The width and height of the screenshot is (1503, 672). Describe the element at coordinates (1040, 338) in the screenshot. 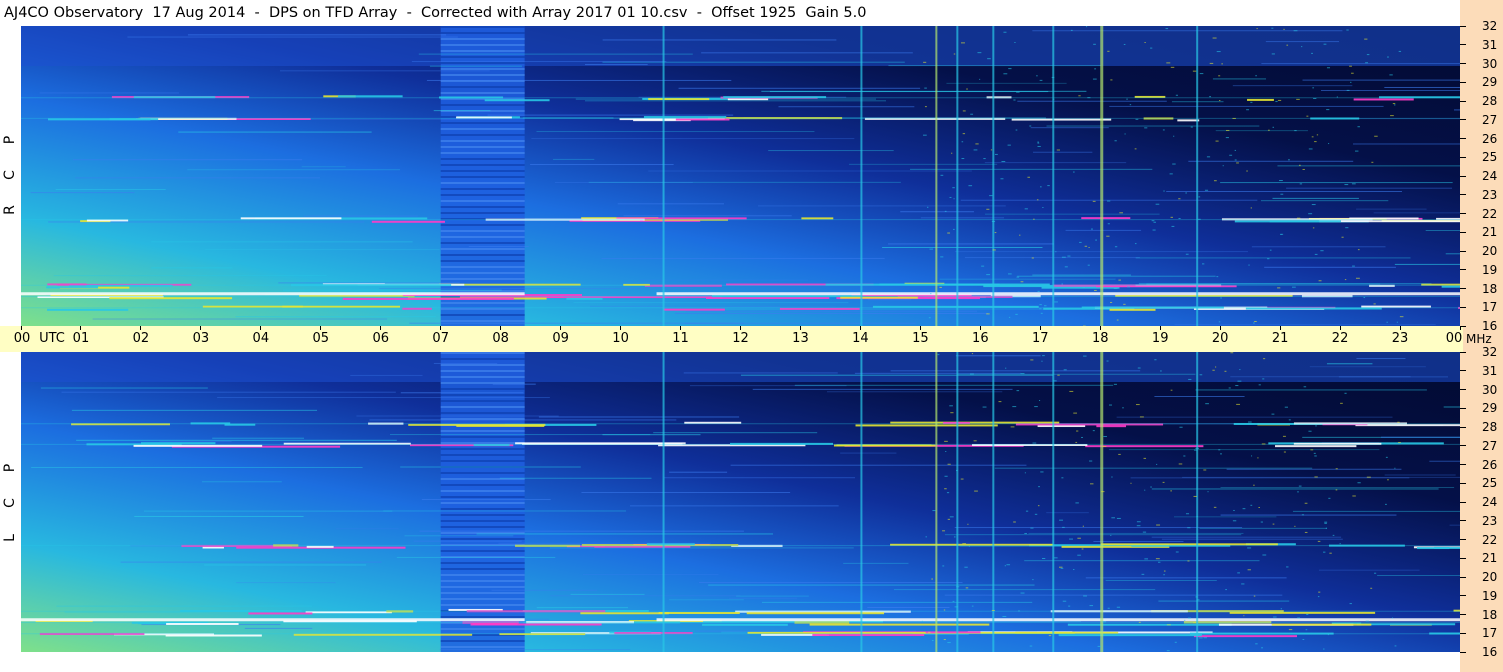

I see `time-tick-label: 17` at that location.